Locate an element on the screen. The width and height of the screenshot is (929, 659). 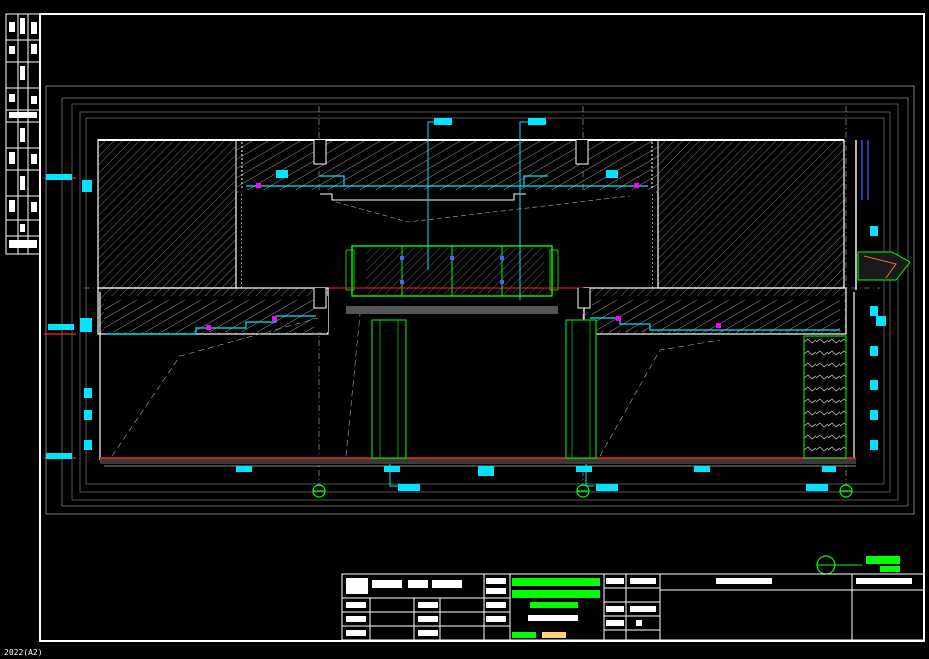
status-bar-text: 2022(A2) is located at coordinates (23, 652).